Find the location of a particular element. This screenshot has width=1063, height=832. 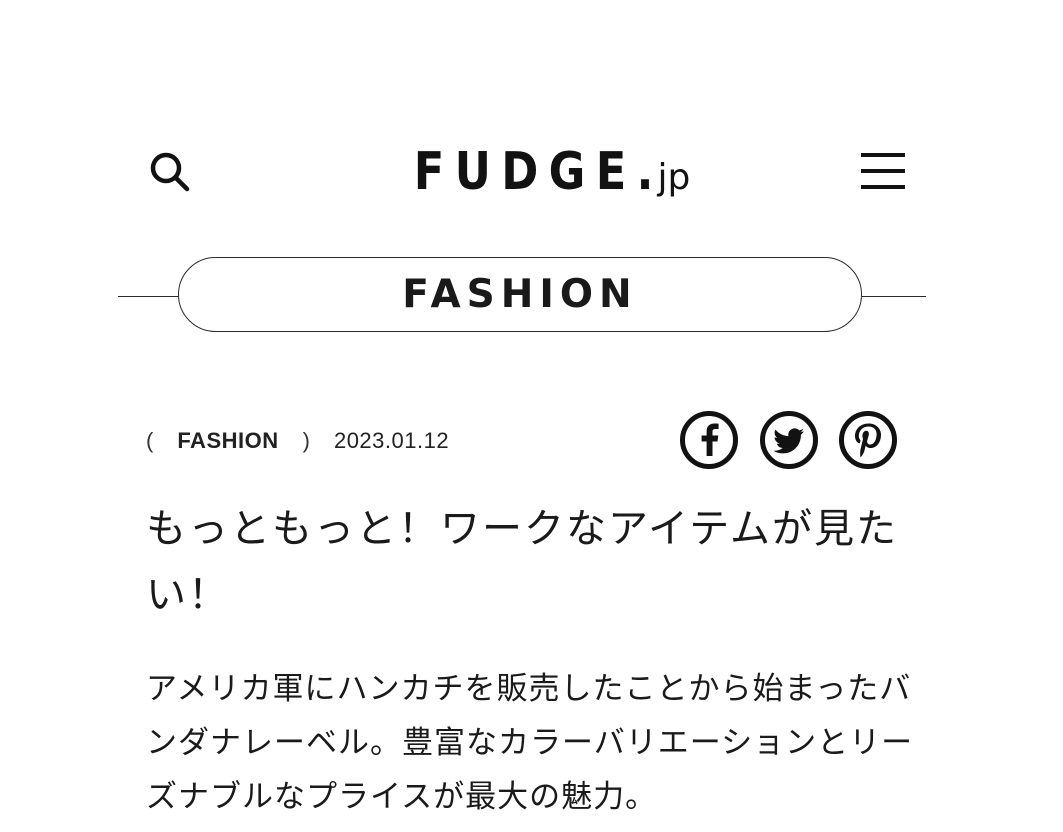

share-twitter-button is located at coordinates (789, 440).